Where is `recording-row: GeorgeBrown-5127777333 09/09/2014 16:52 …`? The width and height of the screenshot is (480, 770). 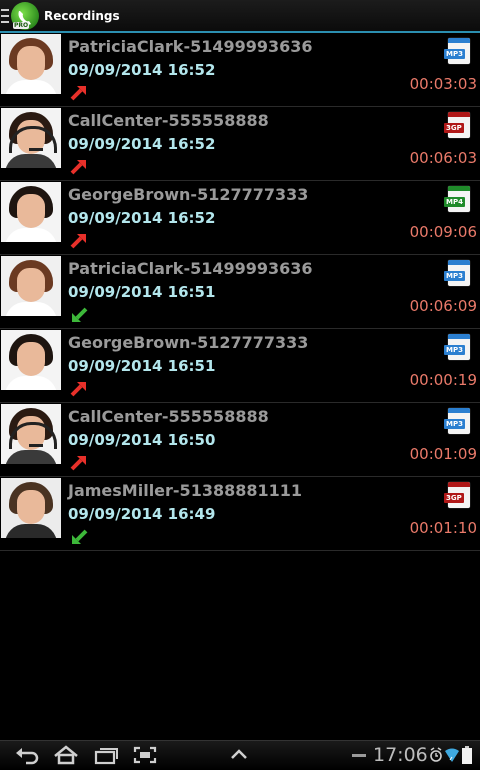 recording-row: GeorgeBrown-5127777333 09/09/2014 16:52 … is located at coordinates (240, 218).